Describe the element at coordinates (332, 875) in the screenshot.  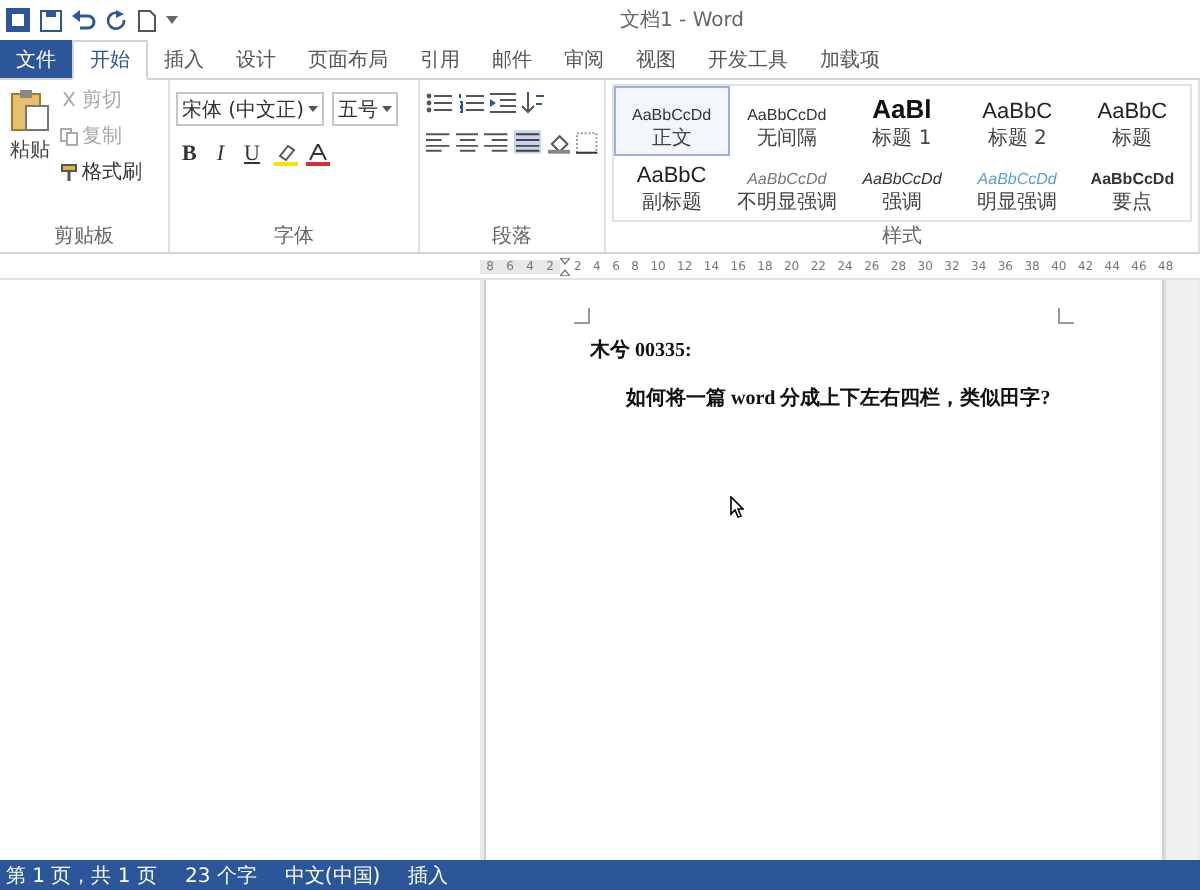
I see `status-item: 中文(中国)` at that location.